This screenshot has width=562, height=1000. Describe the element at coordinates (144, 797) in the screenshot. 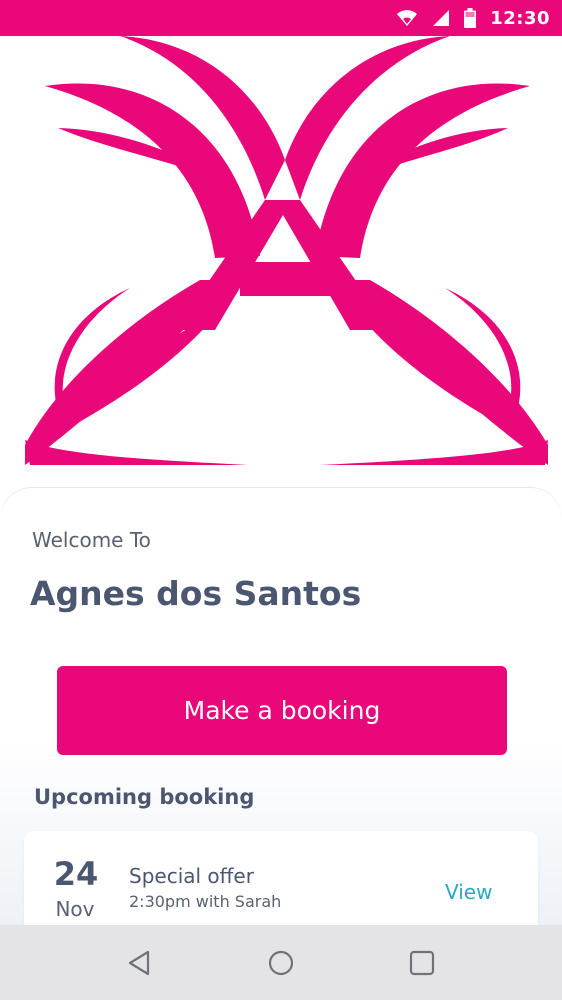

I see `upcoming-booking-title: Upcoming booking` at that location.